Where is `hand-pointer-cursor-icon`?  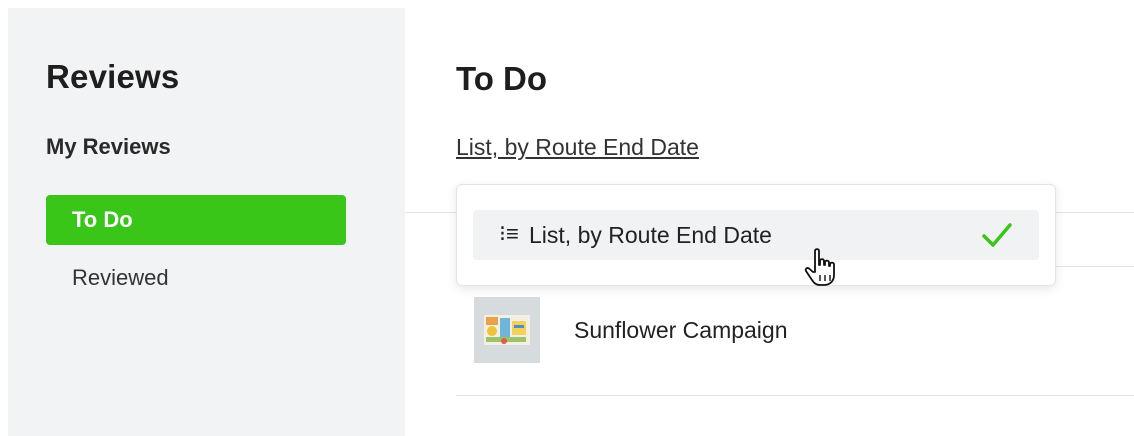
hand-pointer-cursor-icon is located at coordinates (822, 270).